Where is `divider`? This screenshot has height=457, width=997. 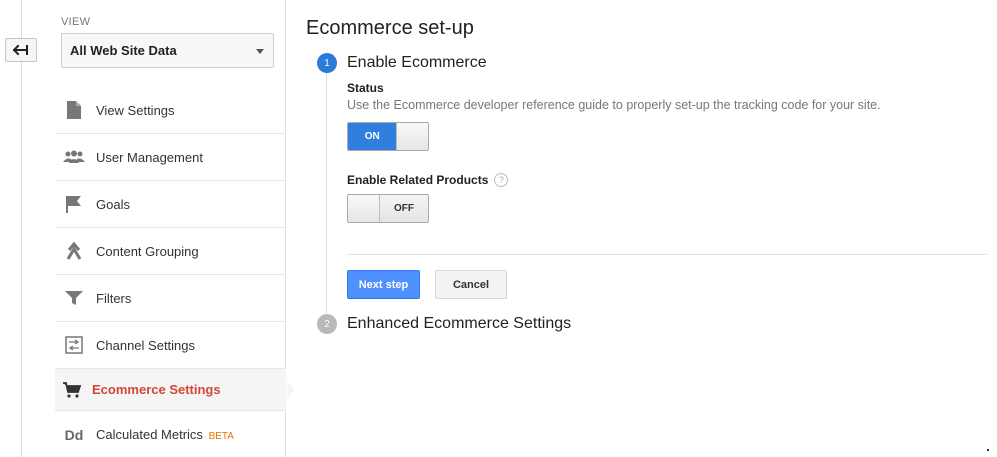
divider is located at coordinates (667, 254).